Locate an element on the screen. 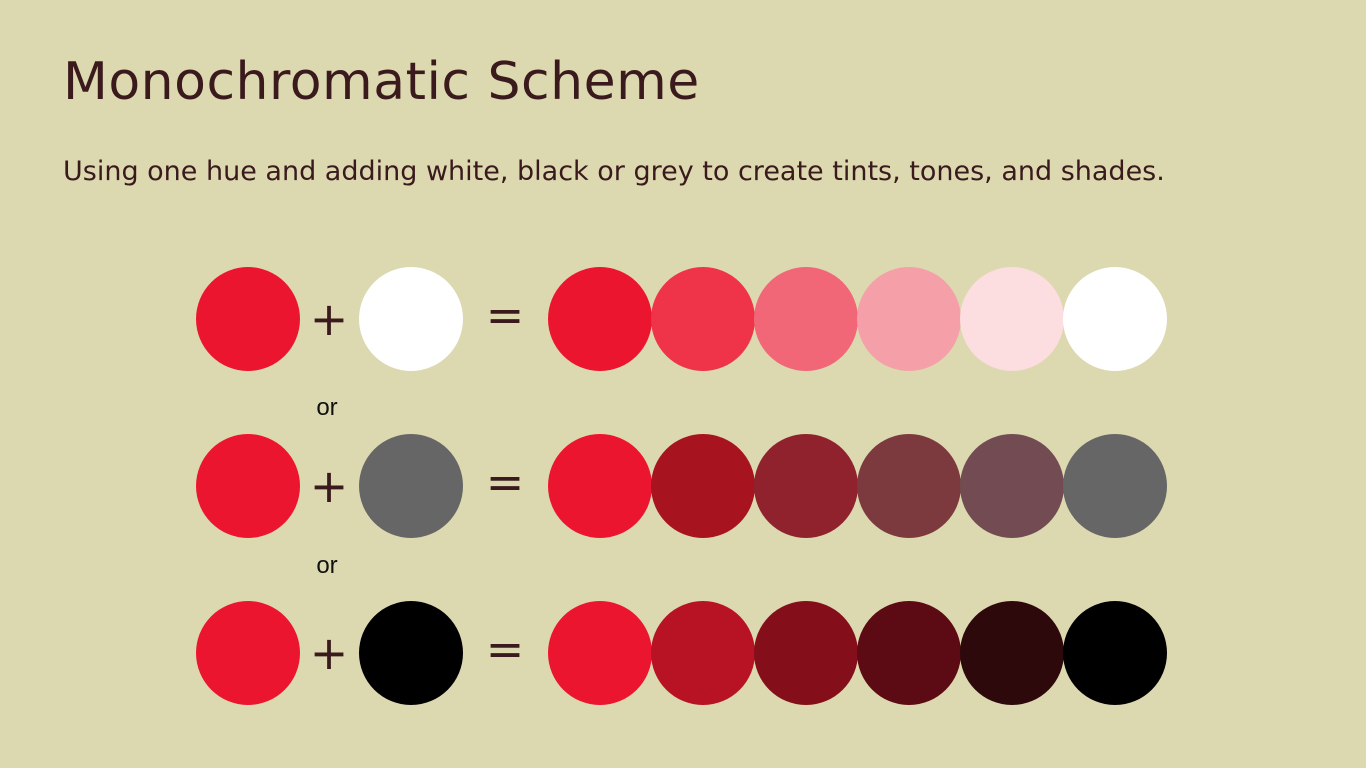  slide-title: Monochromatic Scheme is located at coordinates (381, 82).